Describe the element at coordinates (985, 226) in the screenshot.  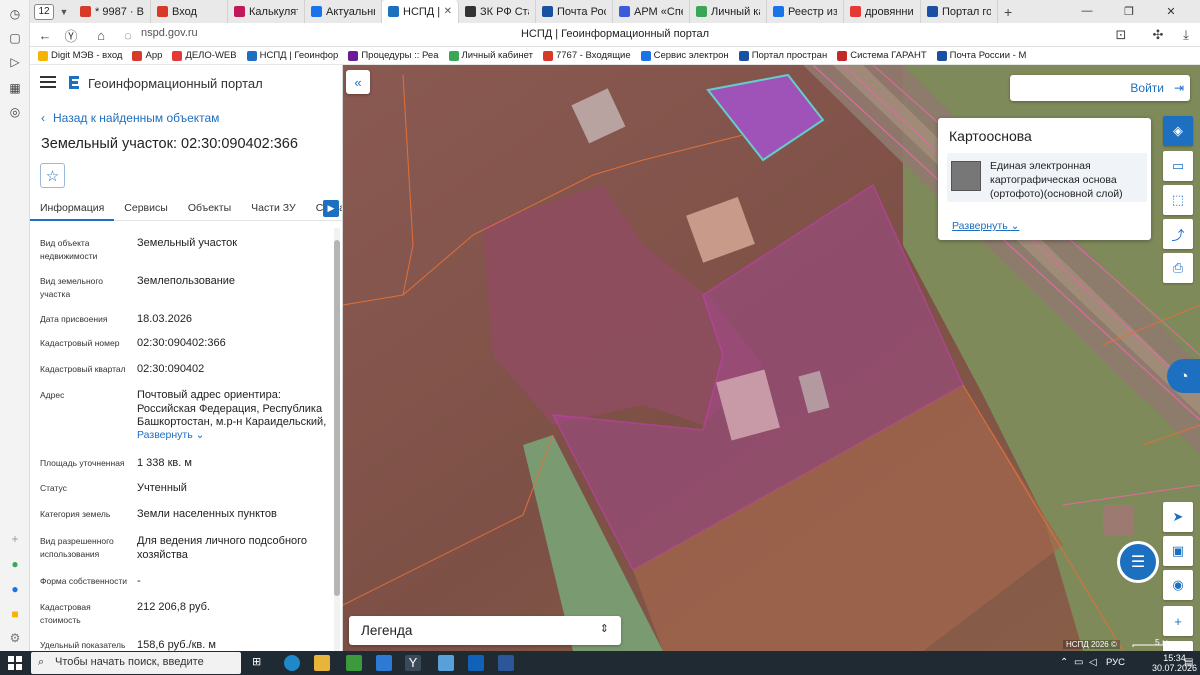
I see `basemap-expand-link: Развернуть ⌄` at that location.